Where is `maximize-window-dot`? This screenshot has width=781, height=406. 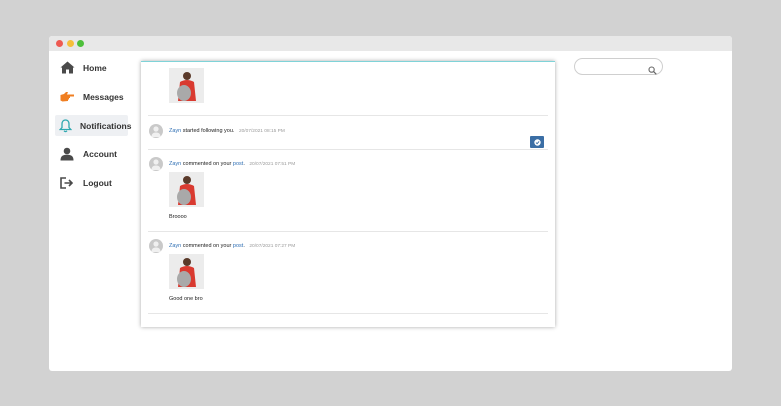 maximize-window-dot is located at coordinates (80, 43).